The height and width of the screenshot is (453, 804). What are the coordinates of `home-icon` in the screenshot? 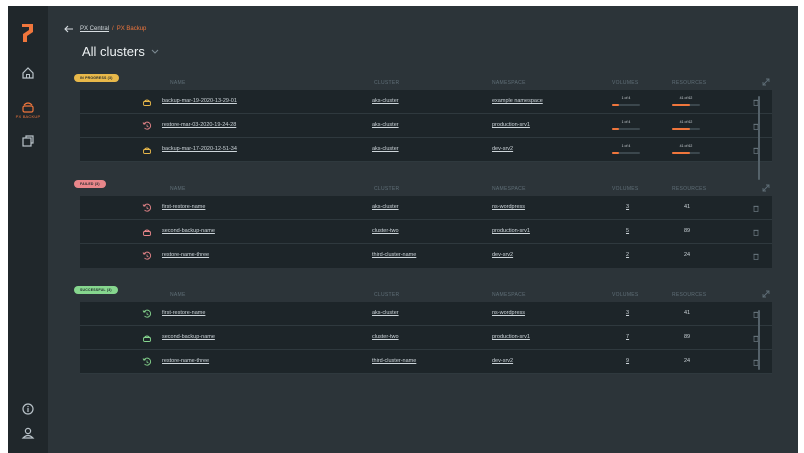 It's located at (28, 73).